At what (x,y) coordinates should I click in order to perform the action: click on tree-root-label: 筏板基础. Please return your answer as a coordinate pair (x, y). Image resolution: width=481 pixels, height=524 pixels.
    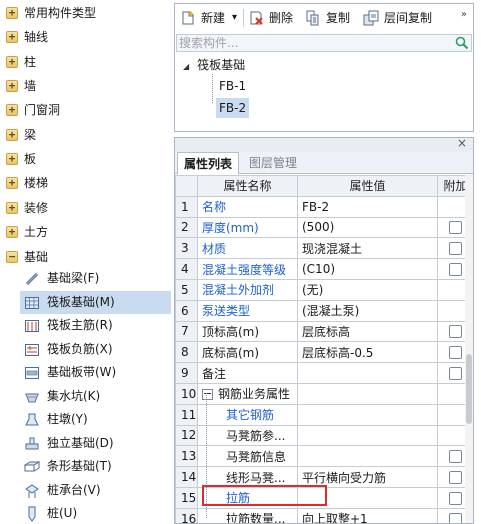
    Looking at the image, I should click on (221, 65).